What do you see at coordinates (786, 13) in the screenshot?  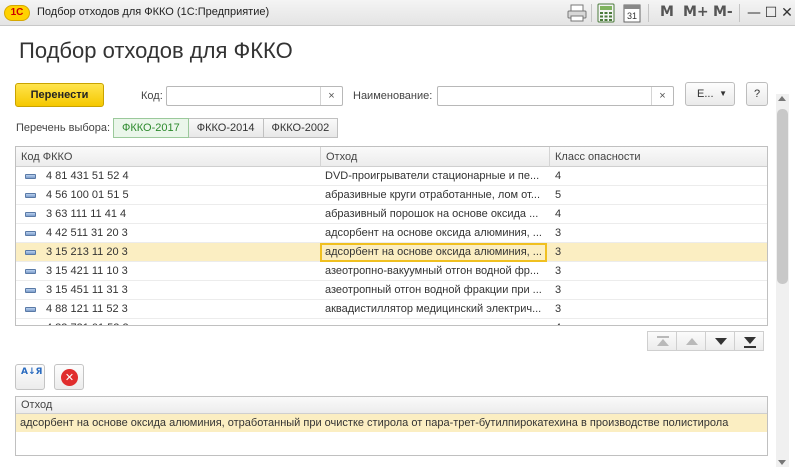 I see `close-button: ✕` at bounding box center [786, 13].